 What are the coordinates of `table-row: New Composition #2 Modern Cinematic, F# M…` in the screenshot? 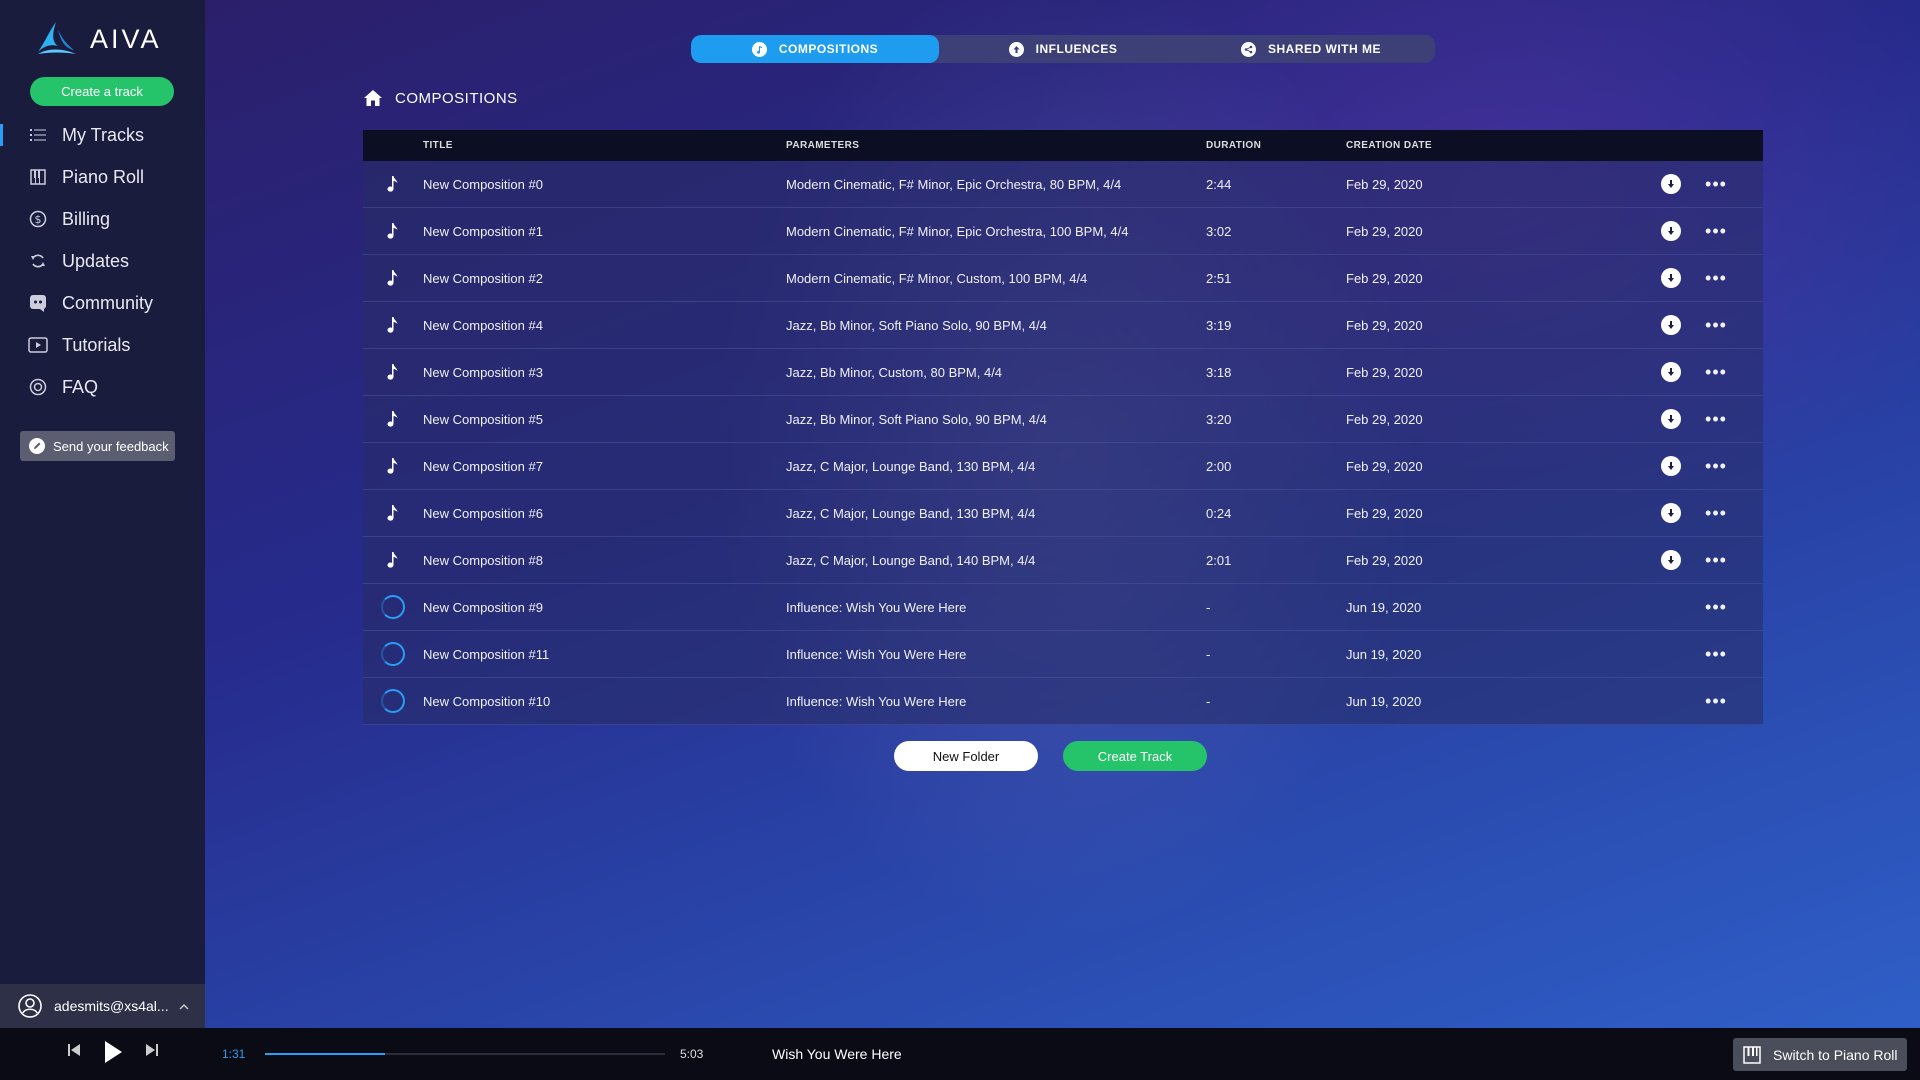 It's located at (1063, 278).